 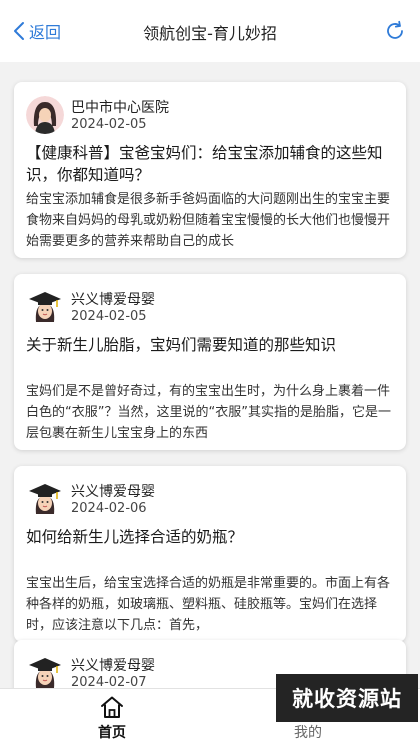 What do you see at coordinates (120, 108) in the screenshot?
I see `article-source: 巴中市中心医院` at bounding box center [120, 108].